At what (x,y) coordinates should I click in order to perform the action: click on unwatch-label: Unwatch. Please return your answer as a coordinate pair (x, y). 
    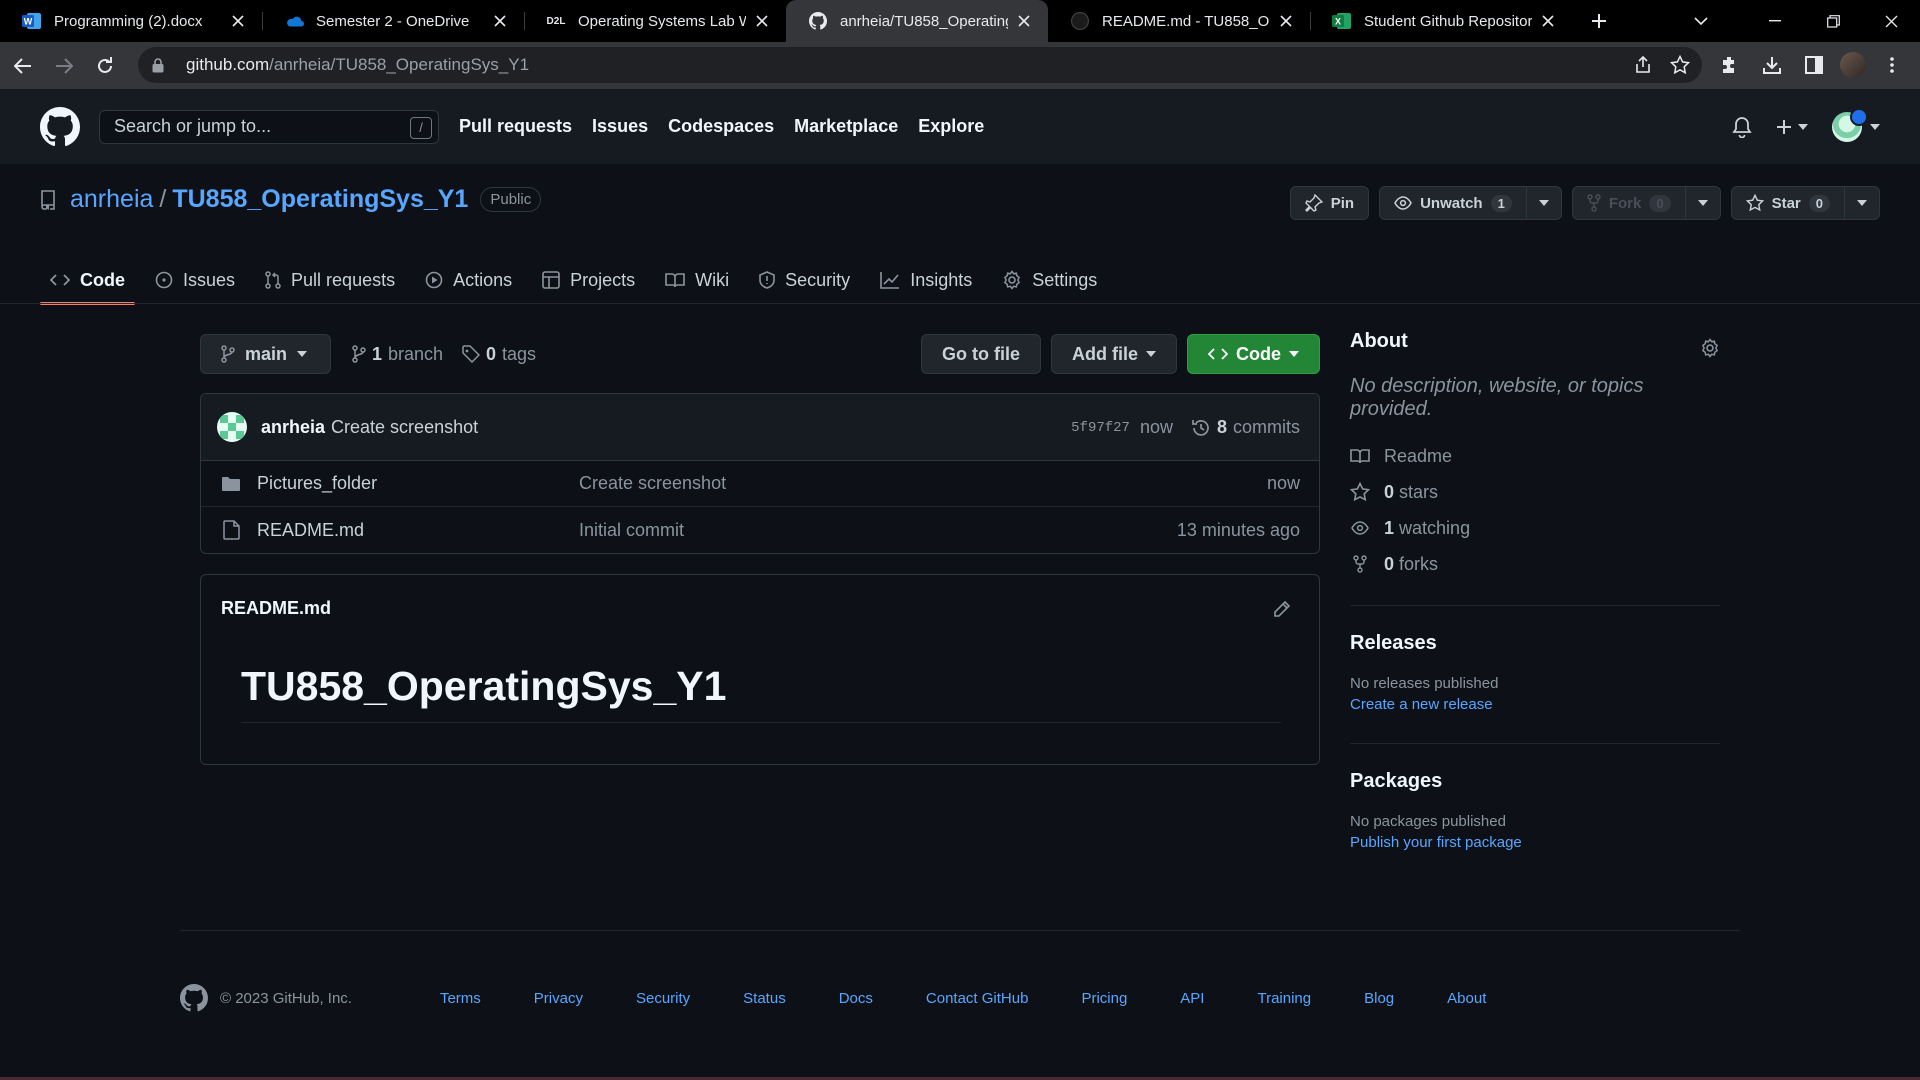
    Looking at the image, I should click on (1451, 203).